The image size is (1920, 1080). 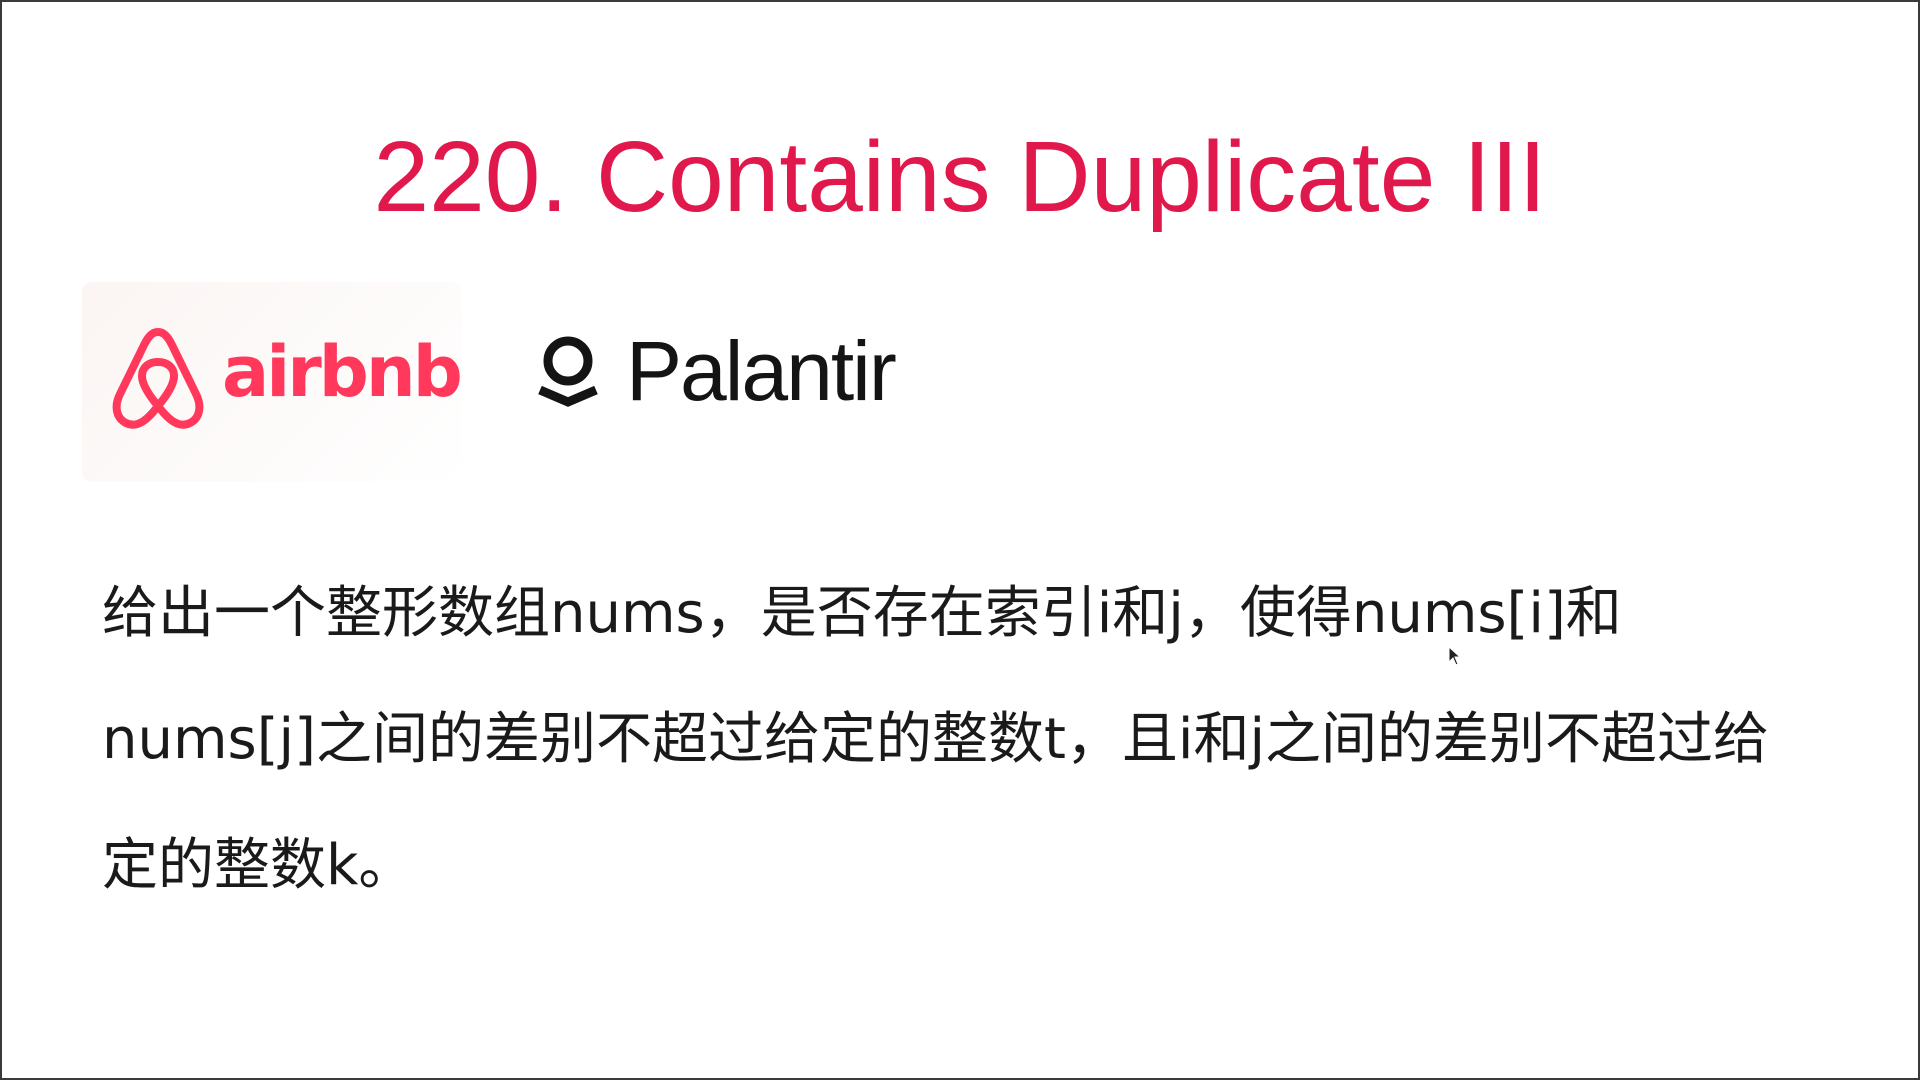 What do you see at coordinates (158, 378) in the screenshot?
I see `airbnb-belo-icon` at bounding box center [158, 378].